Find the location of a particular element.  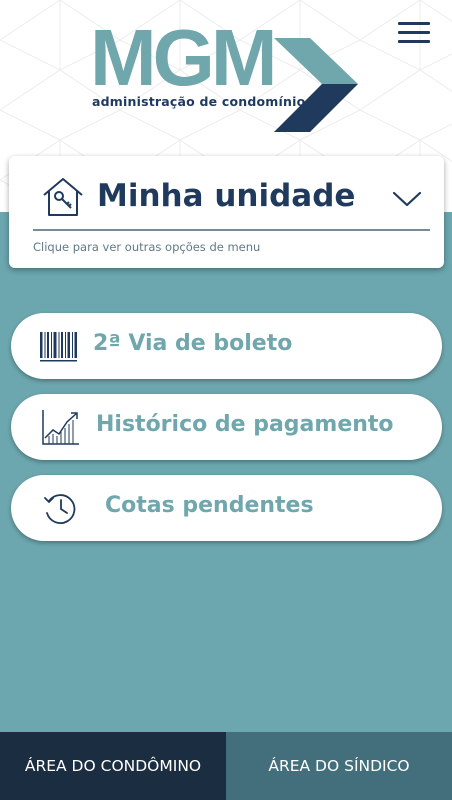

menu-item-cotas: Cotas pendentes is located at coordinates (226, 508).